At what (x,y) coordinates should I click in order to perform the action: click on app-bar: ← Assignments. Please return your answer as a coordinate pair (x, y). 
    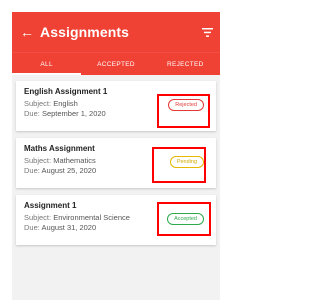
    Looking at the image, I should click on (116, 32).